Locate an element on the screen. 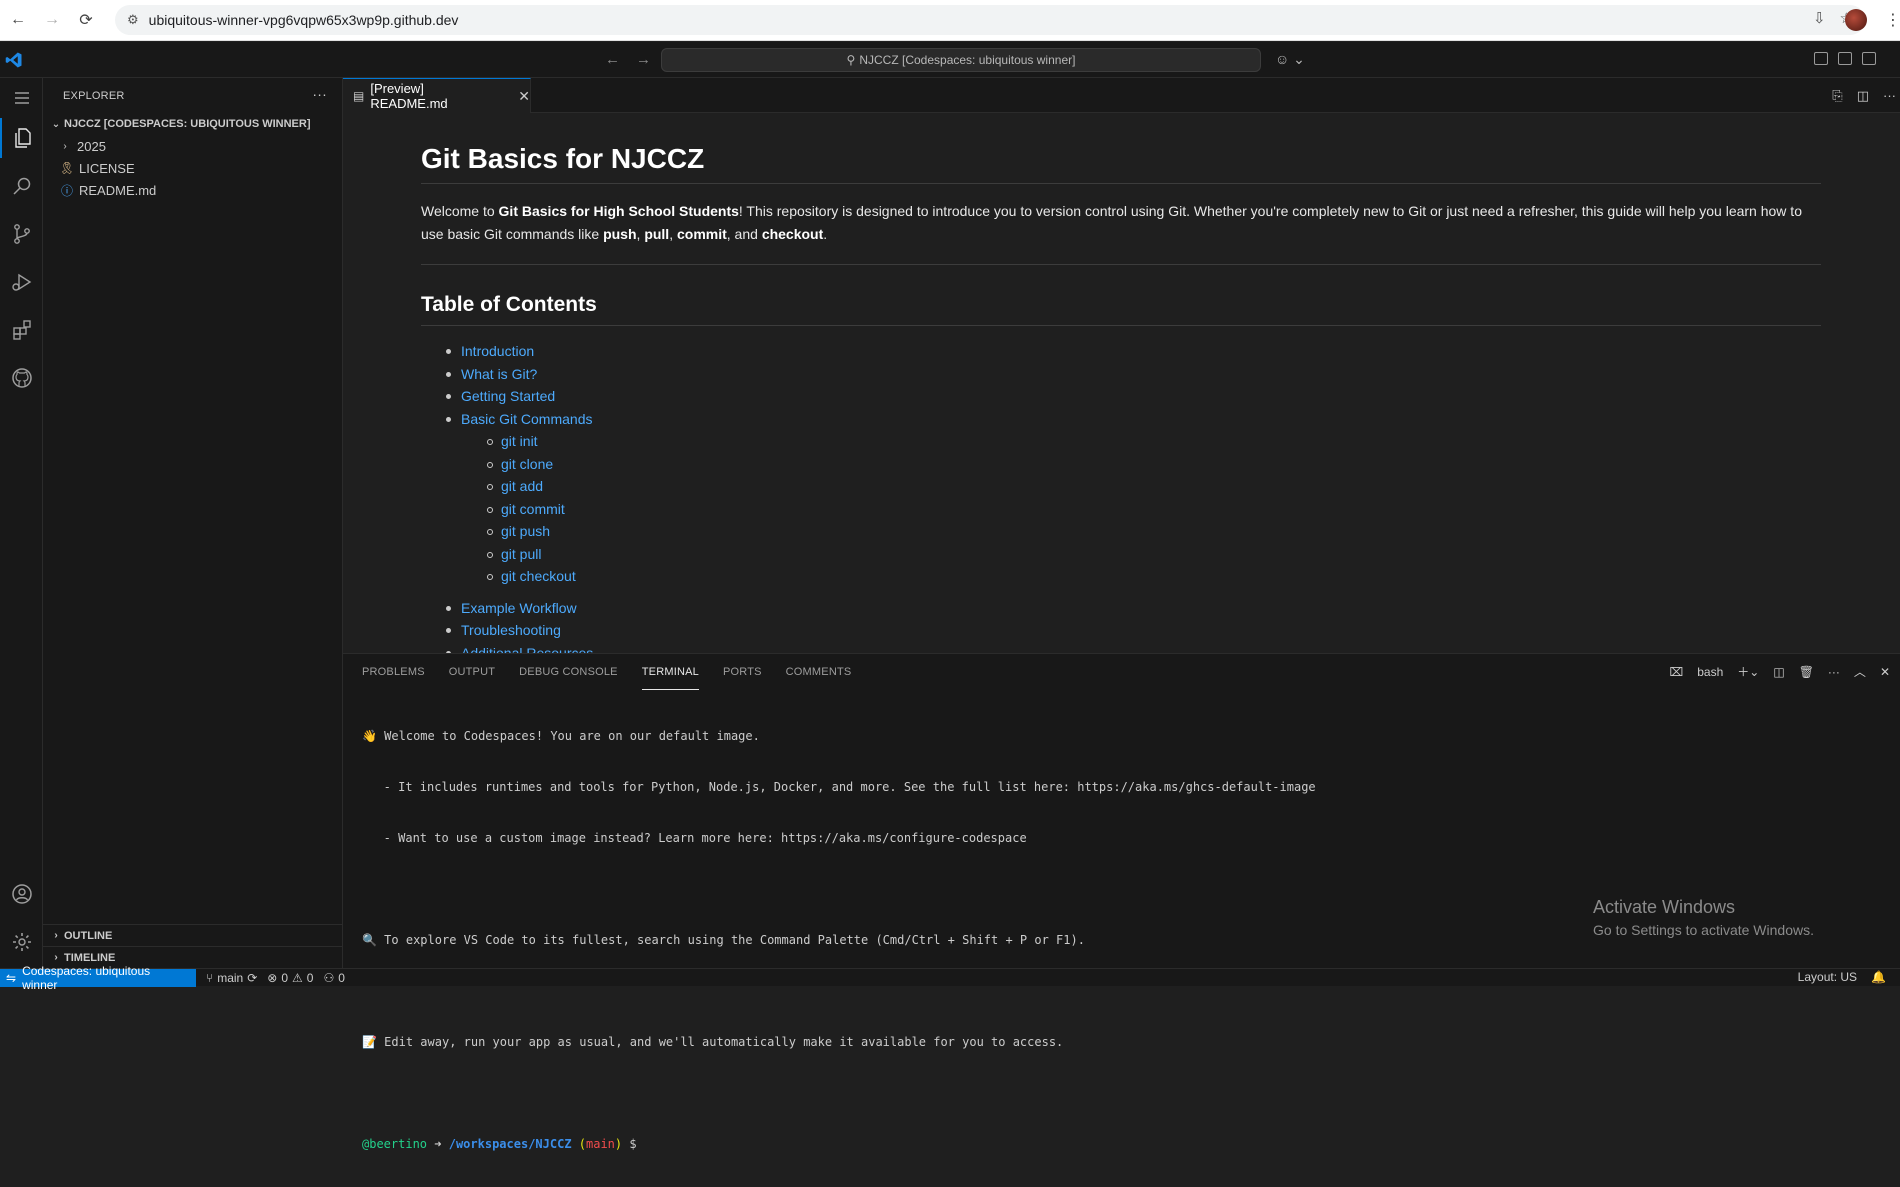 This screenshot has height=1187, width=1900. toc-link: git commit is located at coordinates (533, 509).